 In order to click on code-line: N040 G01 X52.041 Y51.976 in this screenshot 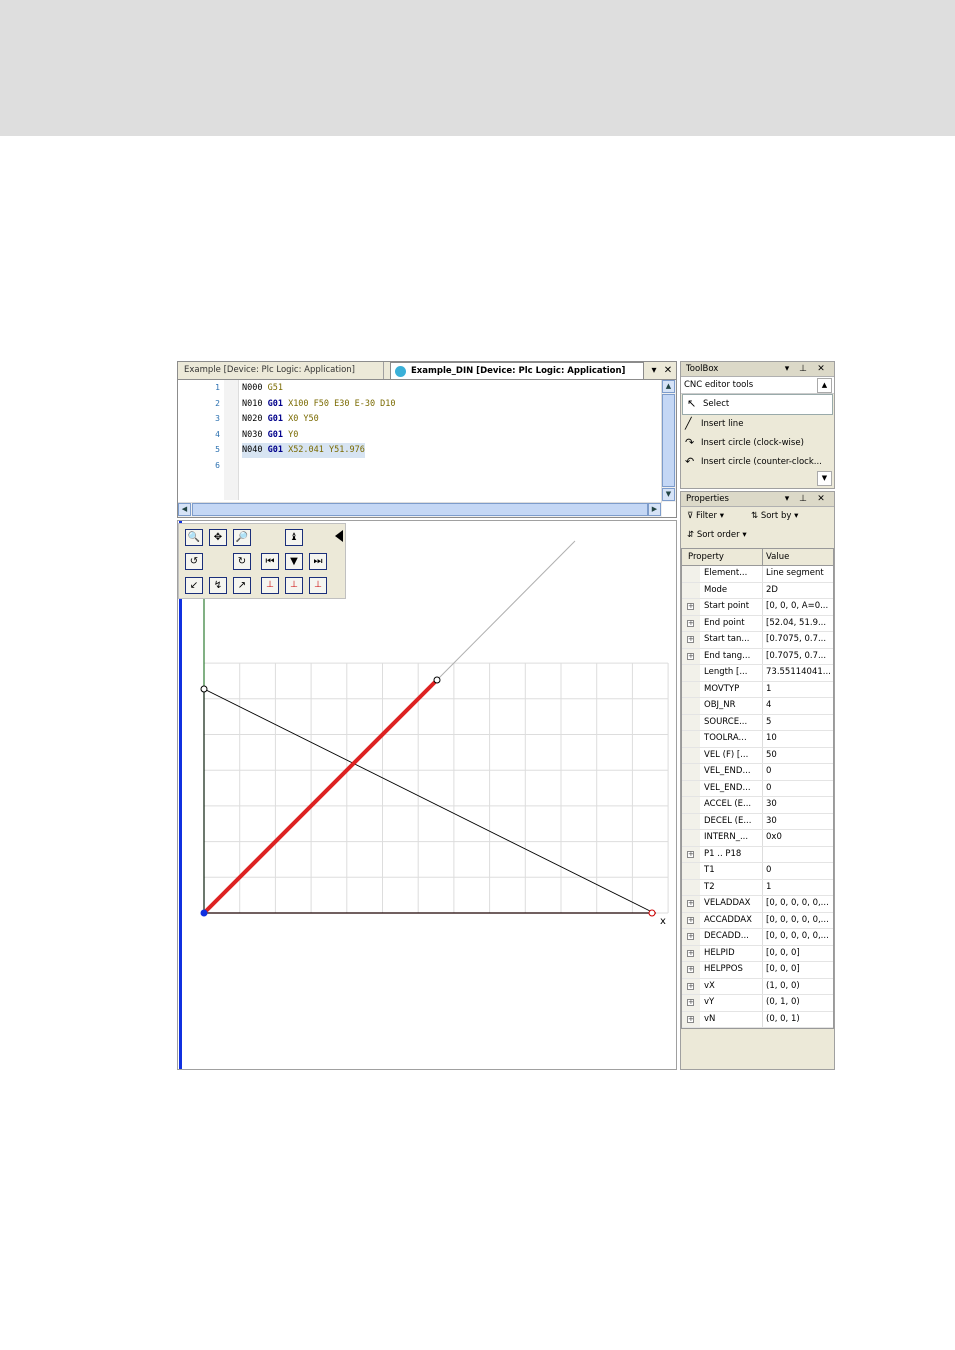, I will do `click(303, 450)`.